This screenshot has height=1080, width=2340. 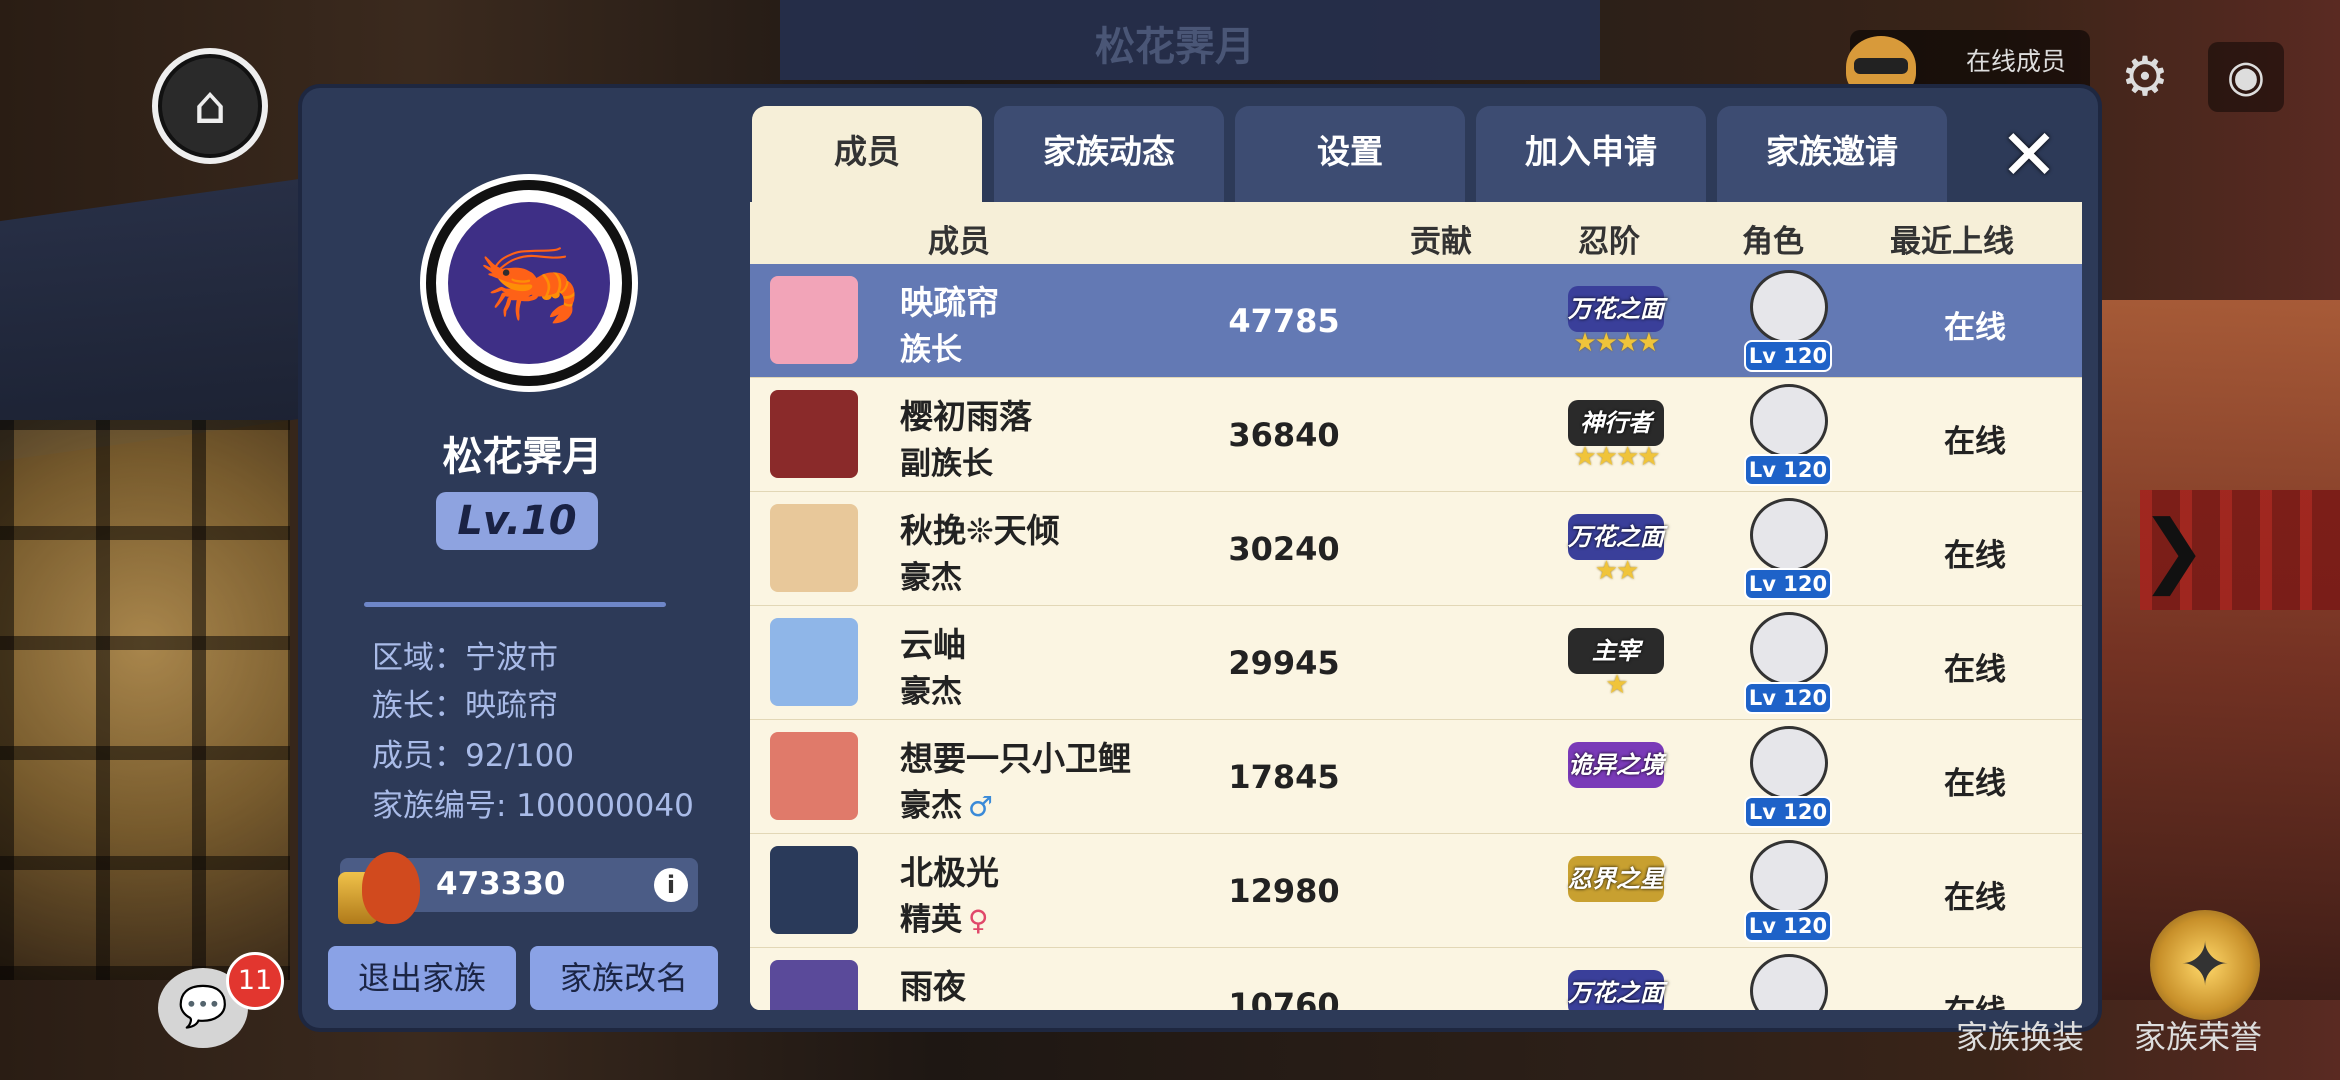 I want to click on ninja-rank-badge: 神行者 ★★★★, so click(x=1616, y=434).